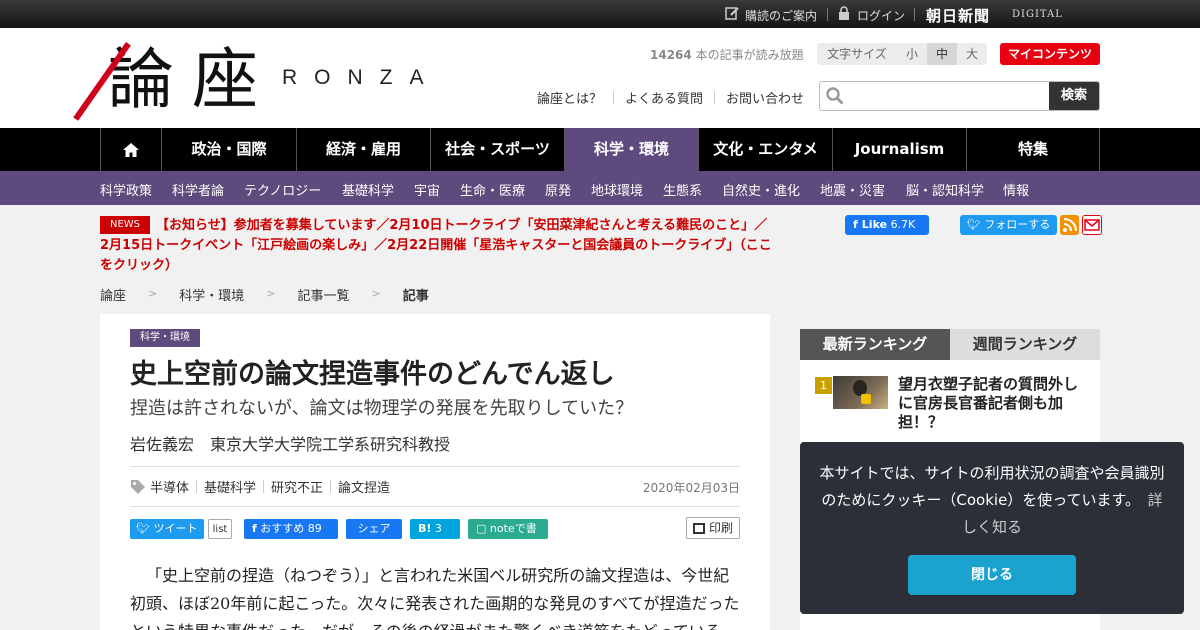 The image size is (1200, 630). I want to click on ronza-logo: 論 座, so click(173, 80).